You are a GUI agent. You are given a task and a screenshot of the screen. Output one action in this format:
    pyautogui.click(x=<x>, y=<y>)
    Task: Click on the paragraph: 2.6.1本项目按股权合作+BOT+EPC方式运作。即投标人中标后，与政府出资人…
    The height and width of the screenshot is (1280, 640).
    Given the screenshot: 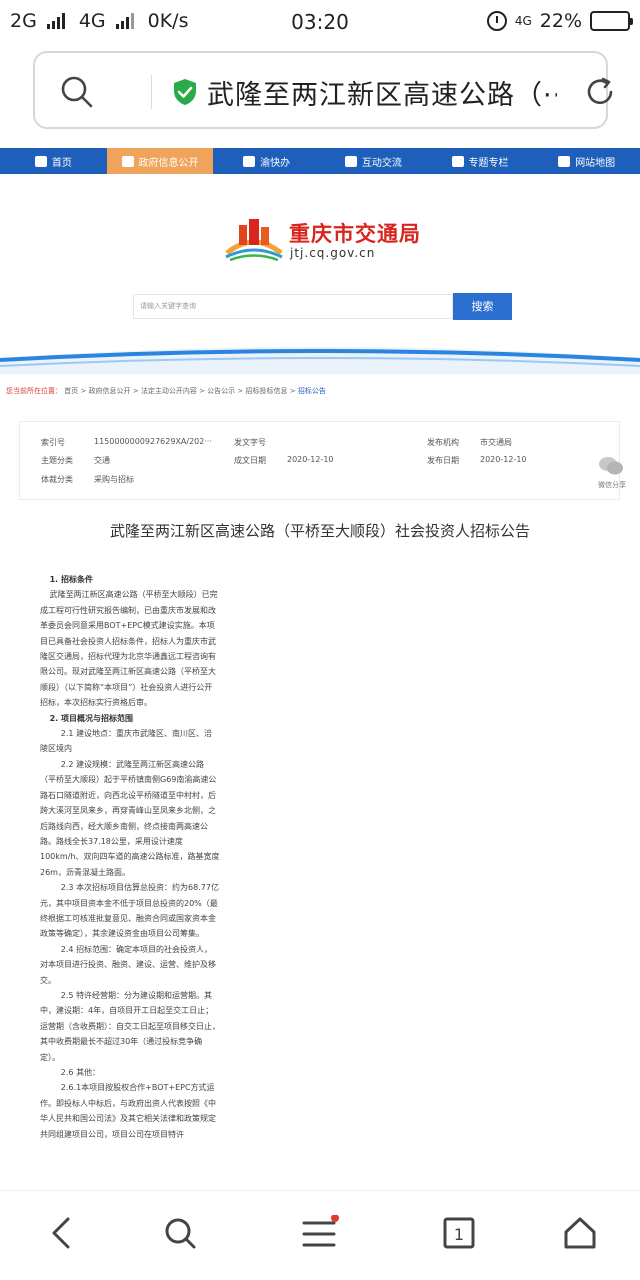 What is the action you would take?
    pyautogui.click(x=128, y=1111)
    